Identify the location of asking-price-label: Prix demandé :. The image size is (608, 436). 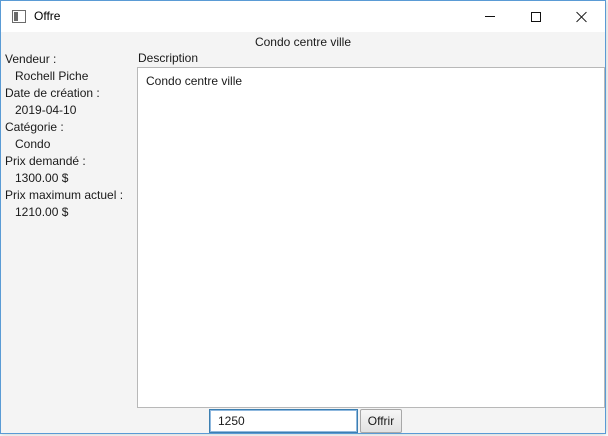
(45, 161).